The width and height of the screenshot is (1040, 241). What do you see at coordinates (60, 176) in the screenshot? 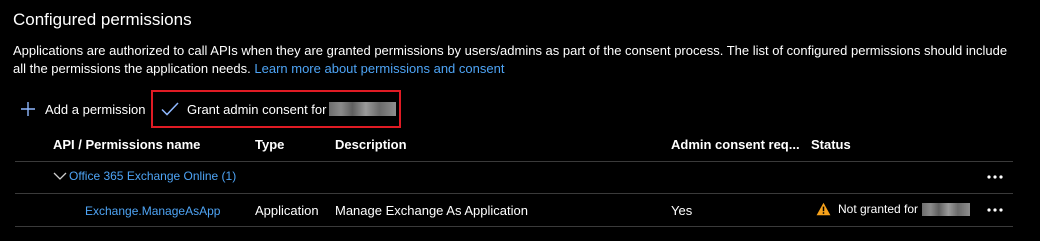
I see `chevron-down-icon` at bounding box center [60, 176].